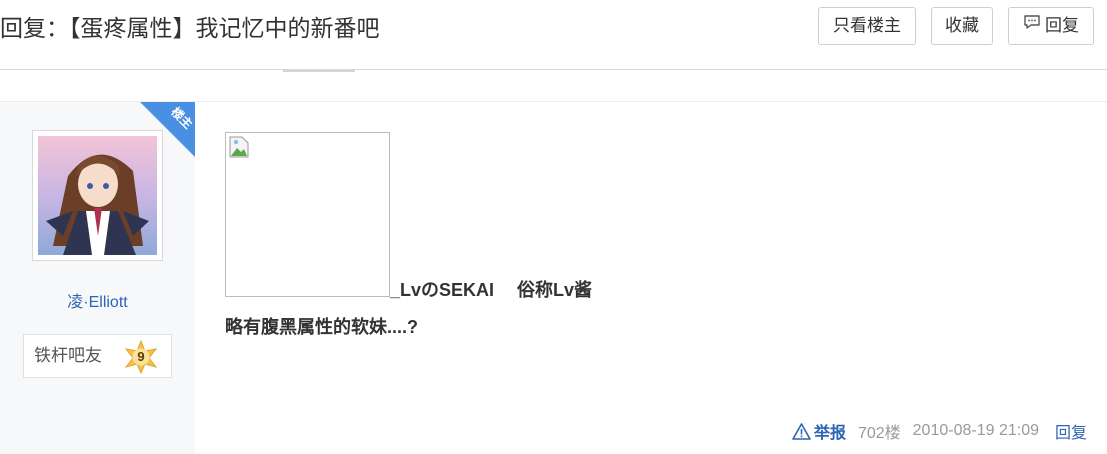  I want to click on author-level-badge: 铁杆吧友 9, so click(97, 356).